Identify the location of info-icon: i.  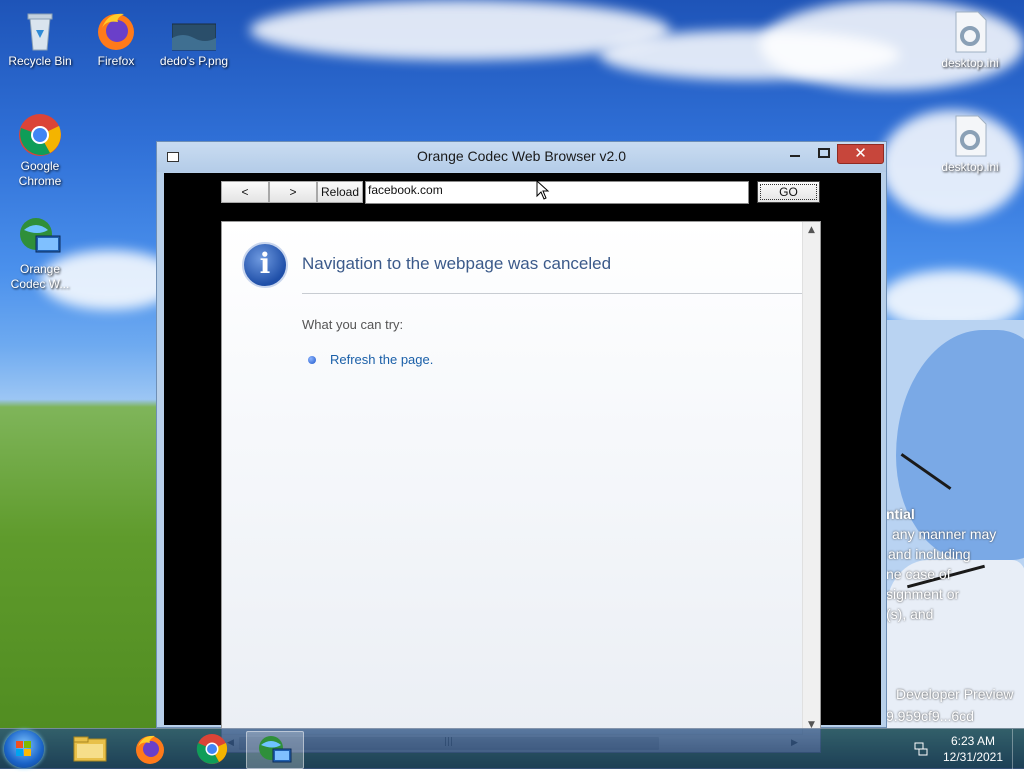
(265, 265).